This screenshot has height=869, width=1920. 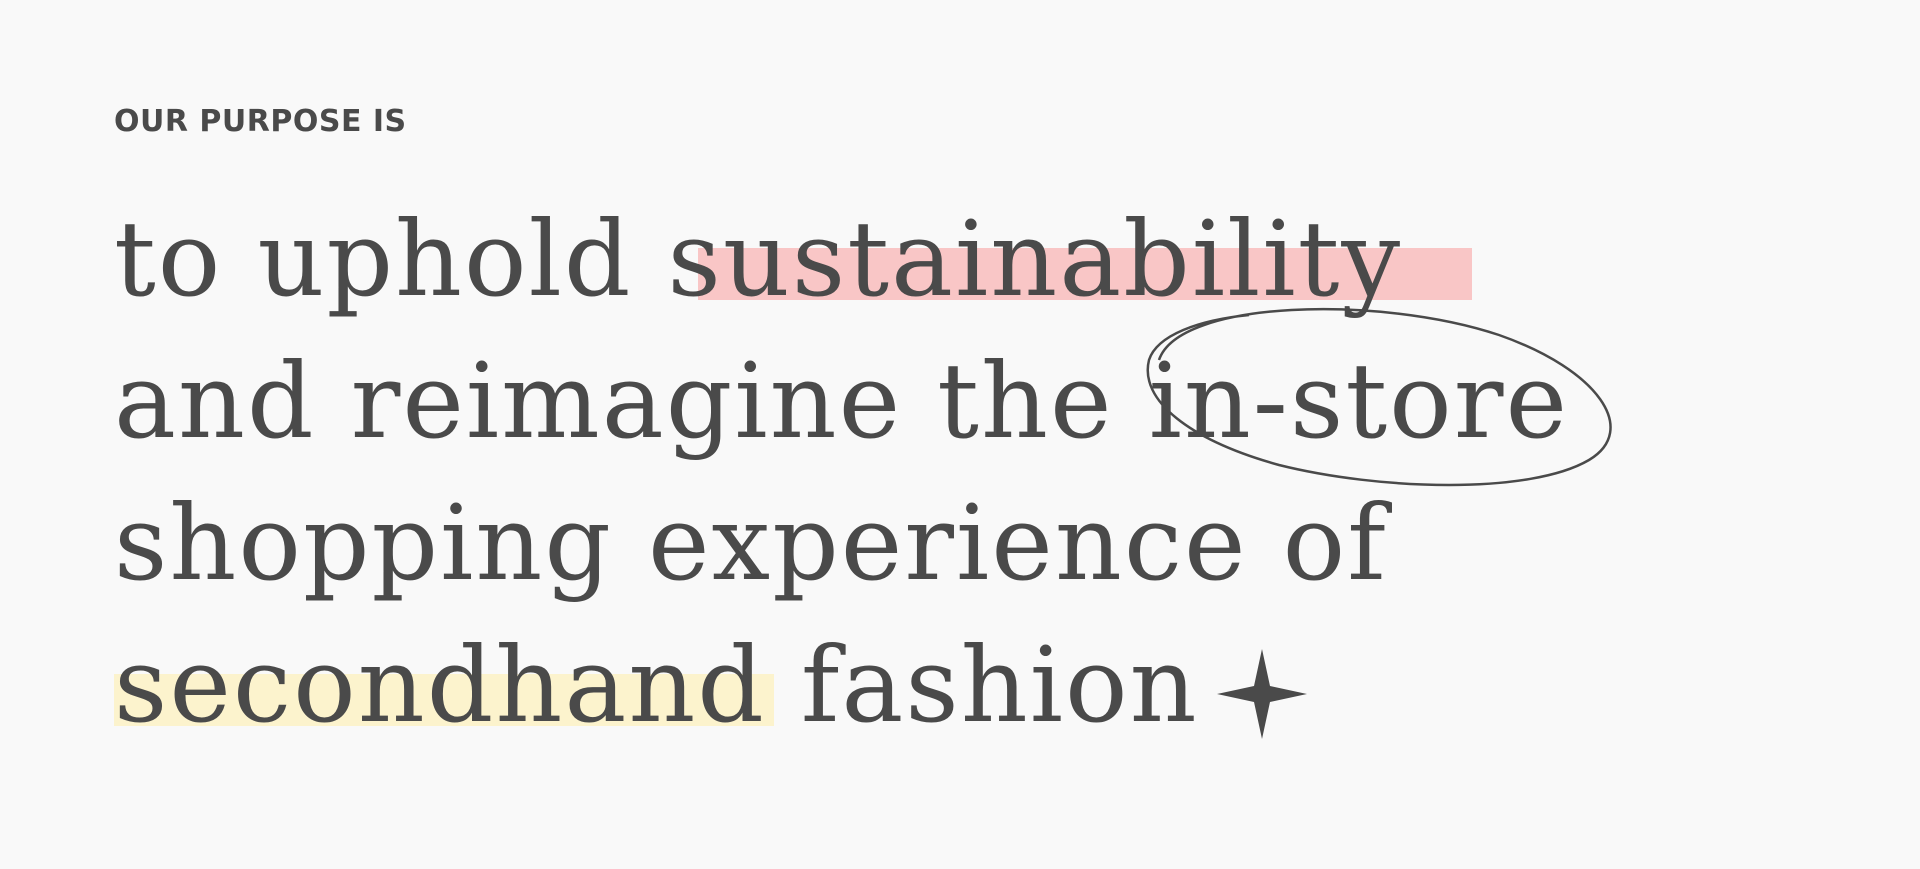 I want to click on circled-text: in-store, so click(x=1358, y=401).